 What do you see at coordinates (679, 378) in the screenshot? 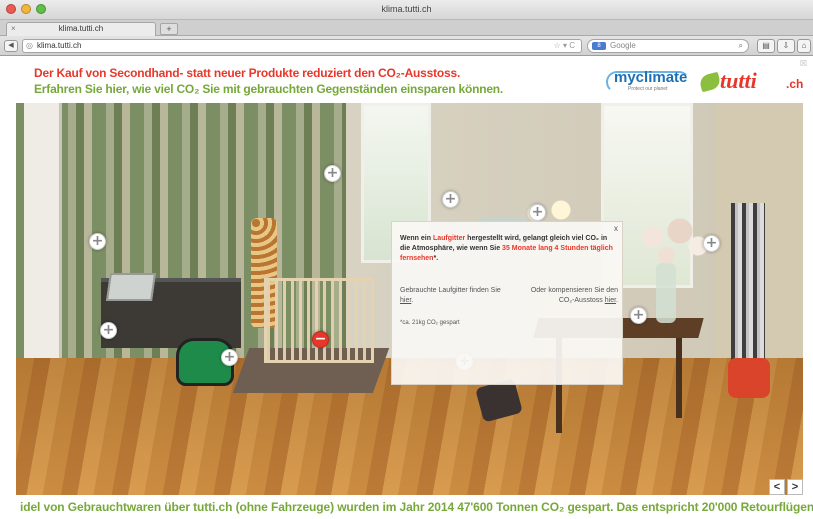
I see `table-leg` at bounding box center [679, 378].